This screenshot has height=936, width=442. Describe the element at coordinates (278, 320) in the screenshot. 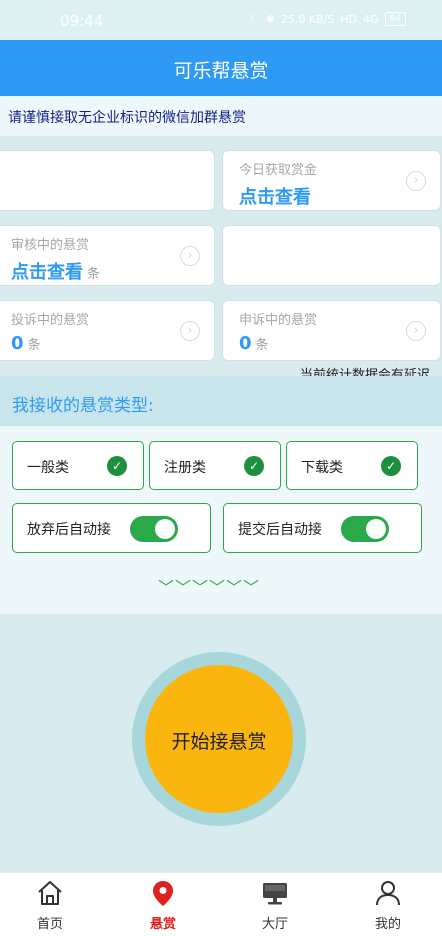

I see `appealing-label: 申诉中的悬赏` at that location.